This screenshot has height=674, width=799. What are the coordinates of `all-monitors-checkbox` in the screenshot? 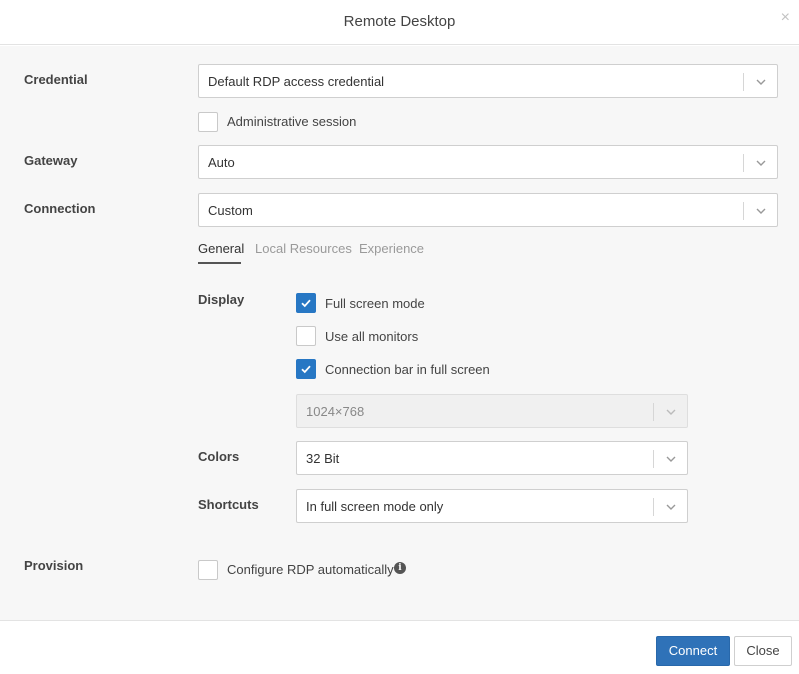 It's located at (306, 336).